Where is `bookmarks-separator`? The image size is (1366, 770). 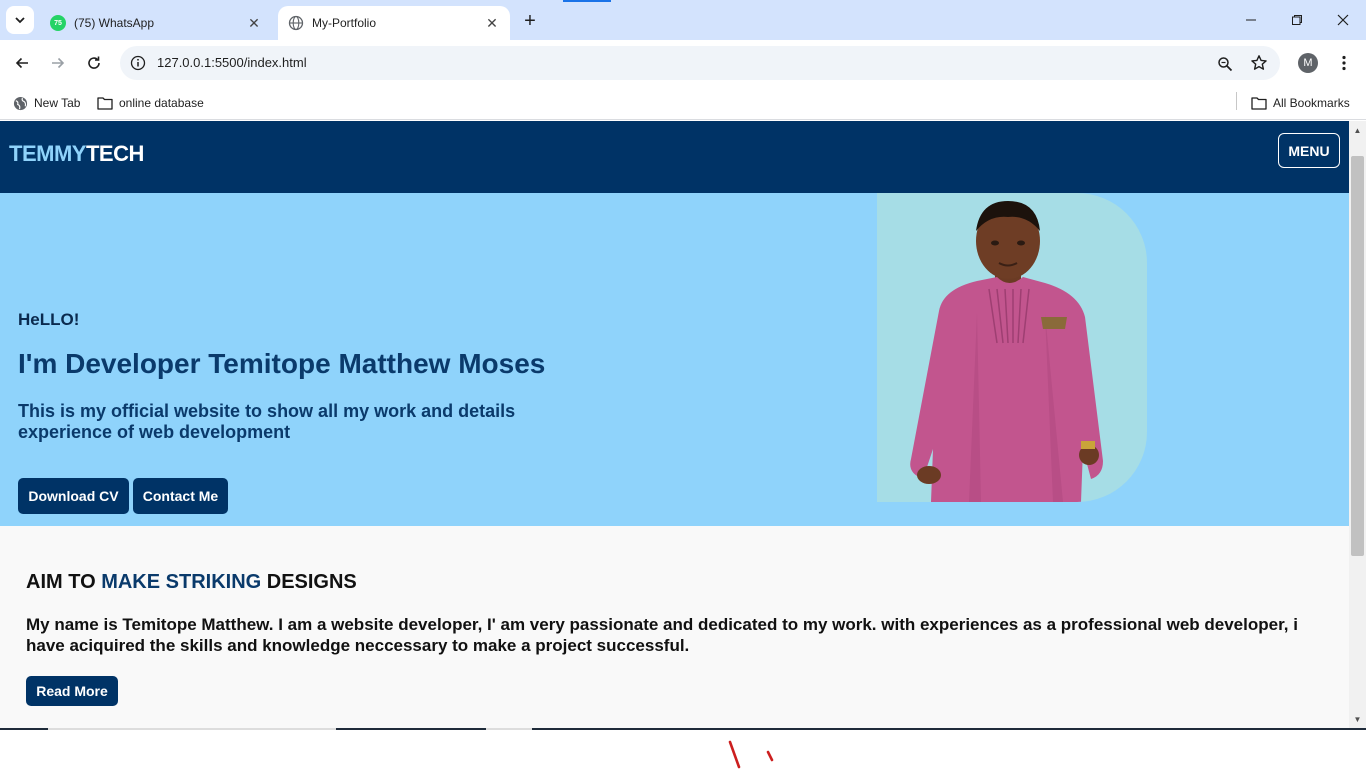 bookmarks-separator is located at coordinates (1236, 101).